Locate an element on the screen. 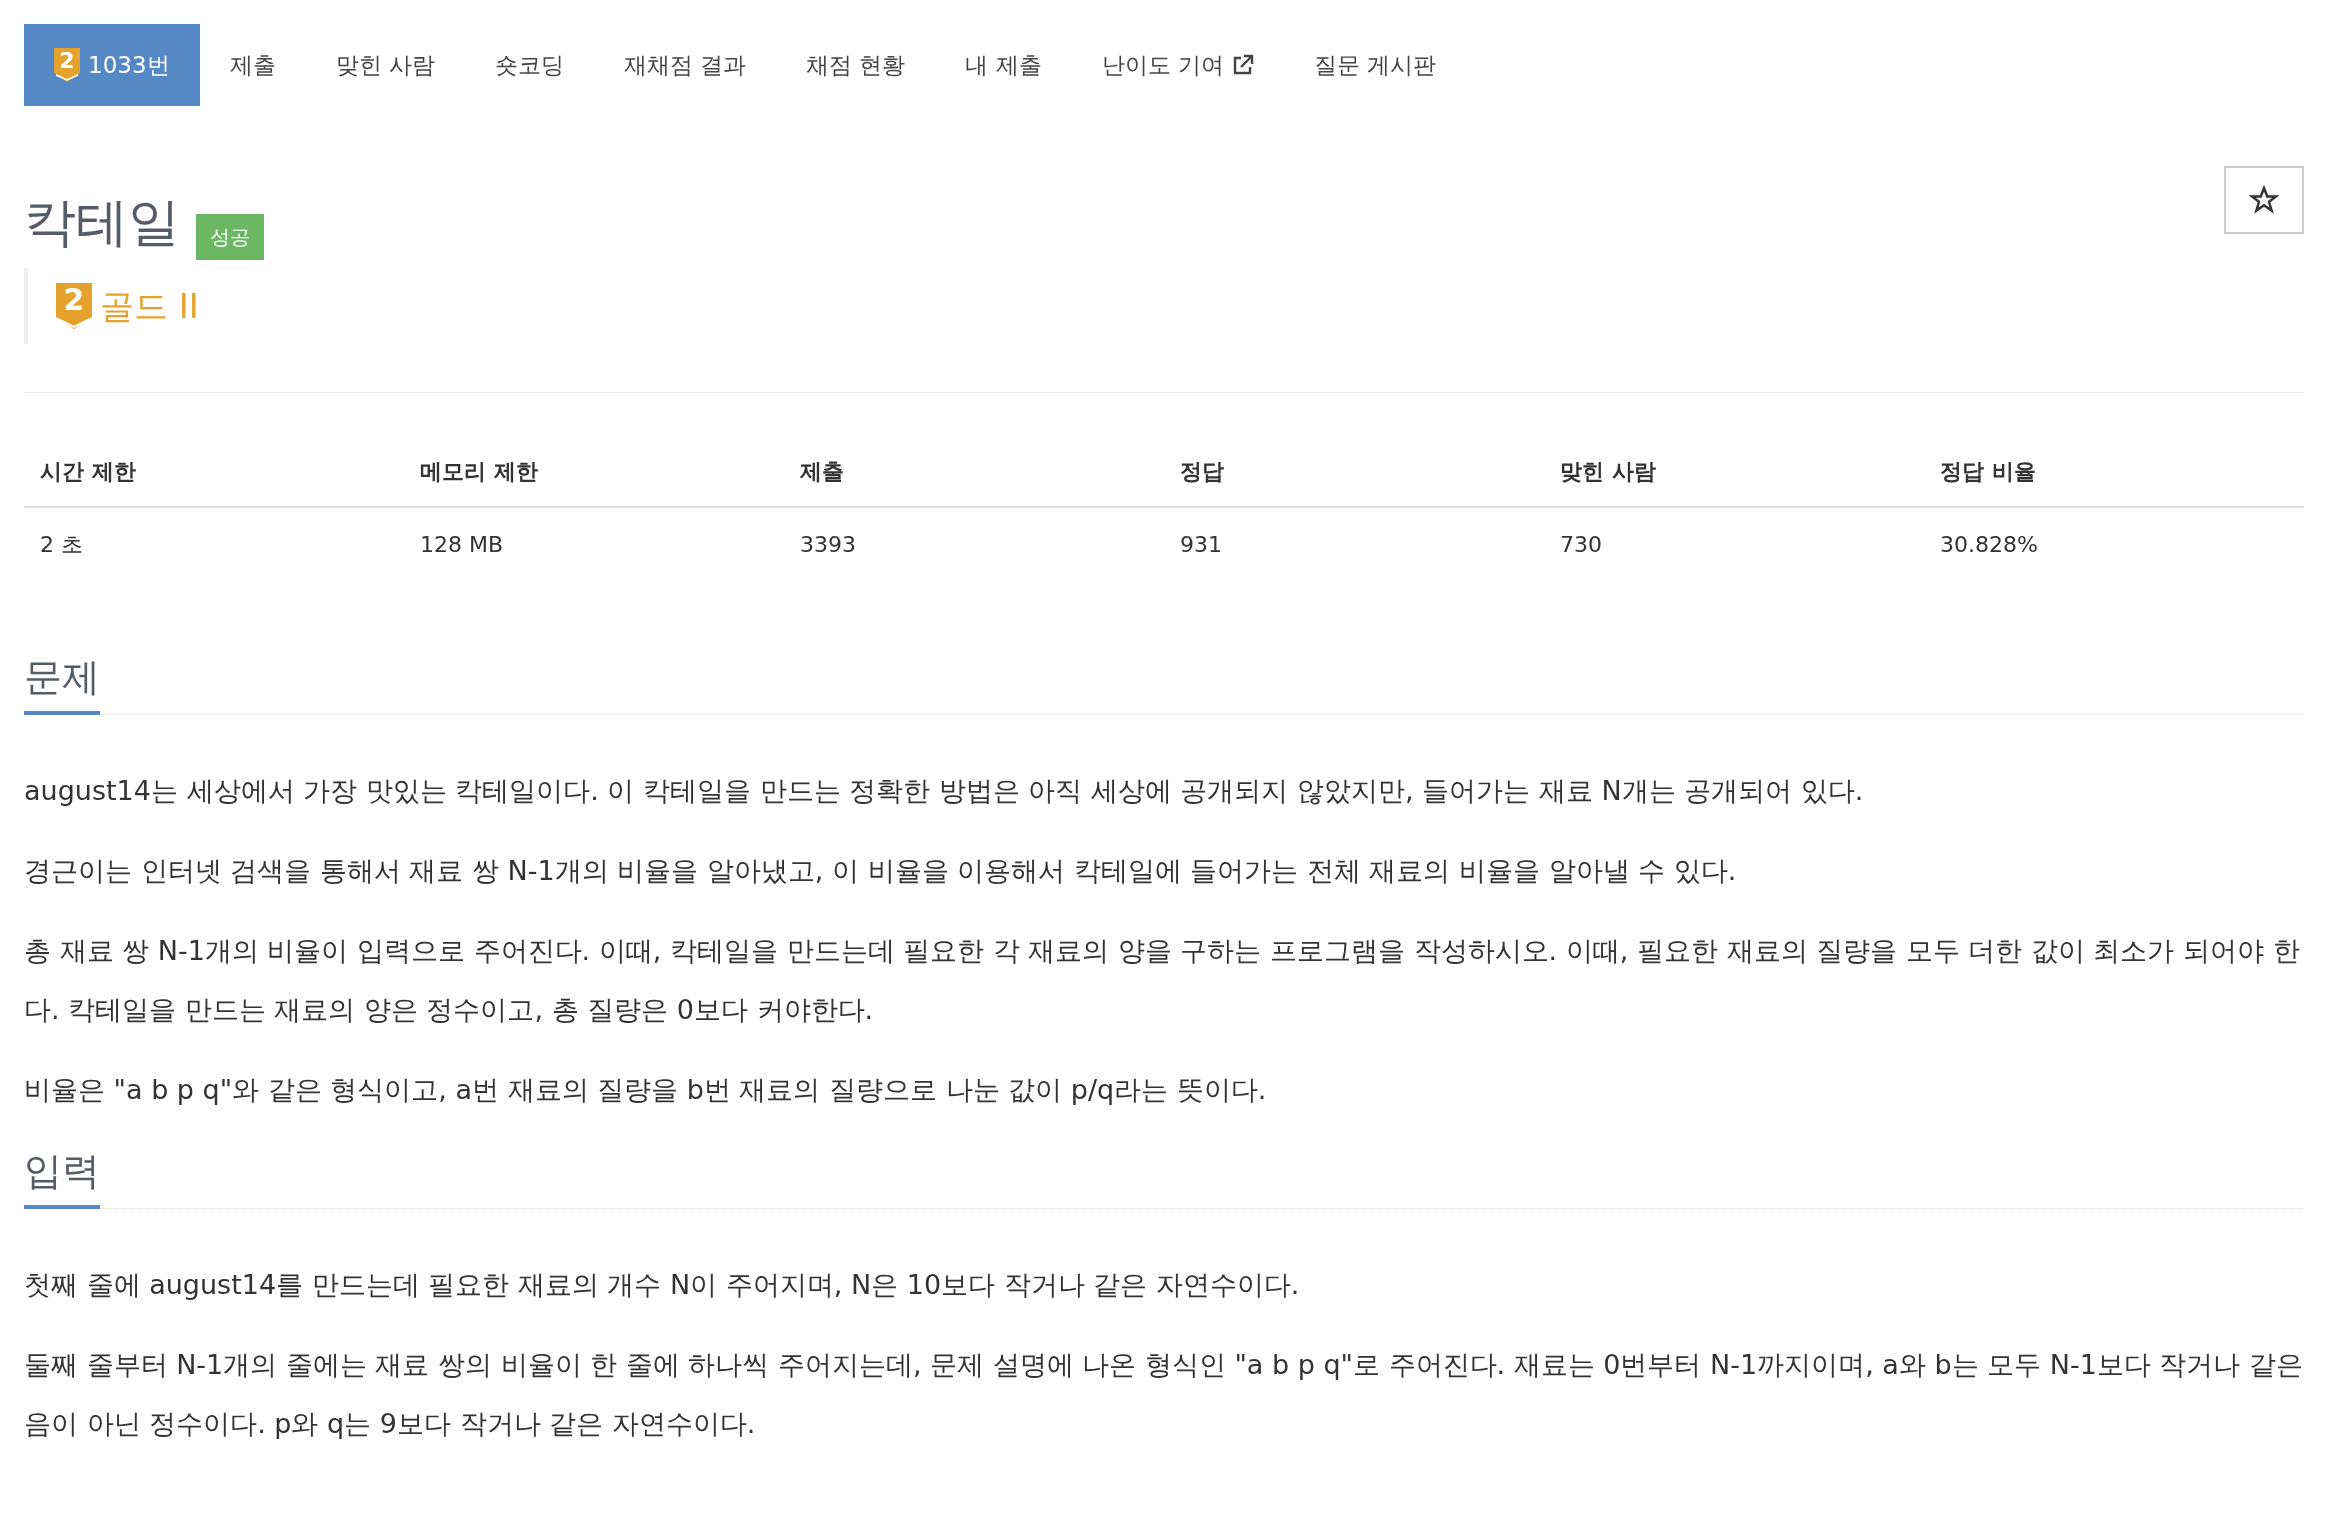 The width and height of the screenshot is (2334, 1514). paragraph: 둘째 줄부터 N-1개의 줄에는 재료 쌍의 비율이 한 줄에 하나씩 주어지는데, 문제 설명에 나온 형식인 "a b p q"로 주어진다. 재료는 0번부터 N-1까지이며, a와 b는 모두 N-1보다 작거나 같은 음이 아닌 정수이다. p와 q는 9보다 작거나 같은 자연수이다. is located at coordinates (1164, 1394).